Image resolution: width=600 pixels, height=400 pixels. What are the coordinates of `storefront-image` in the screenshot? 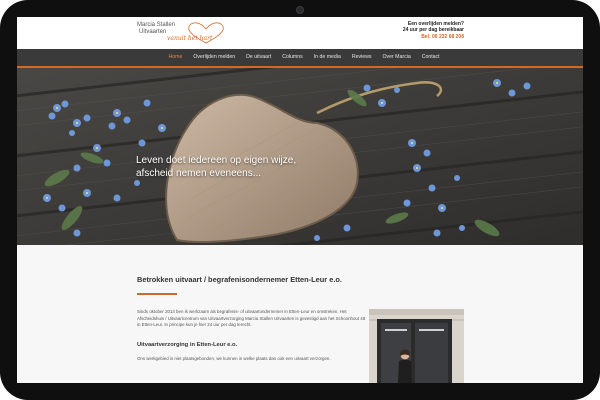 It's located at (416, 346).